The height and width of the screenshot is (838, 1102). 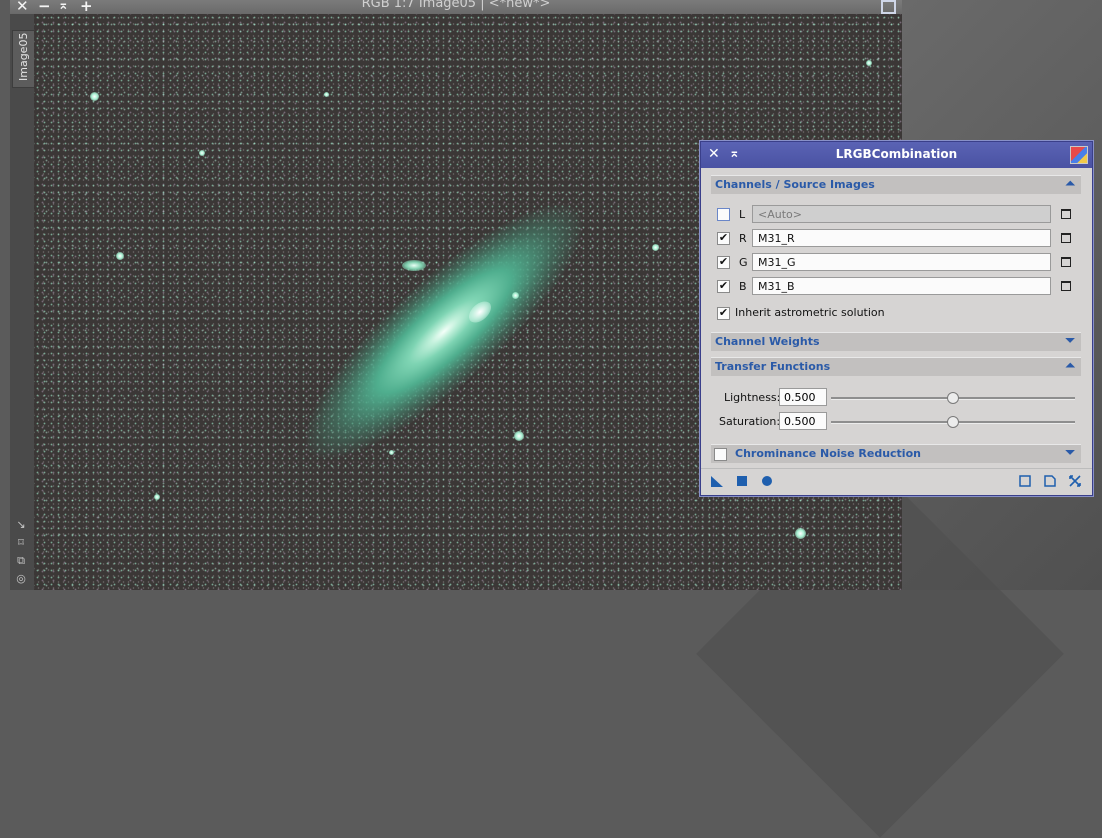 What do you see at coordinates (896, 184) in the screenshot?
I see `section-channels: Channels / Source Images ⏶` at bounding box center [896, 184].